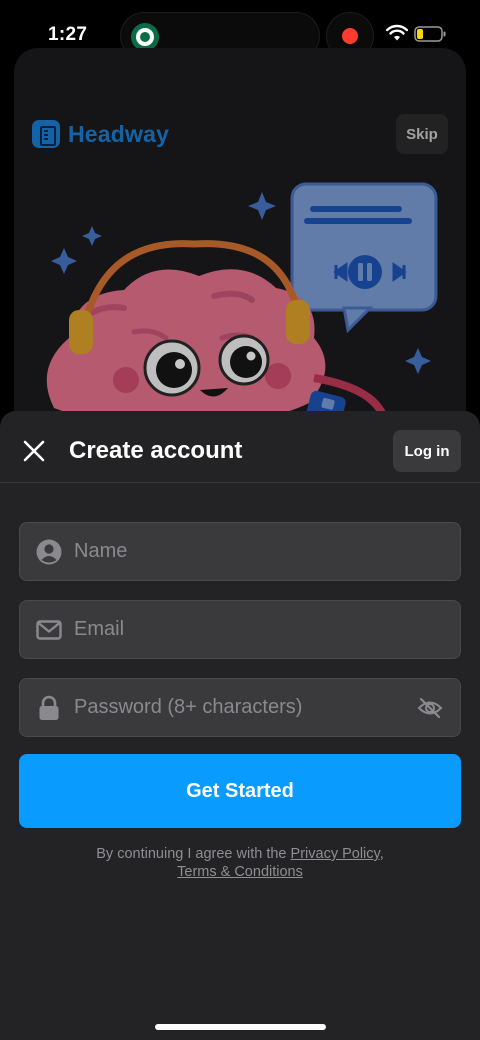  I want to click on terms-link: Terms & Conditions, so click(240, 872).